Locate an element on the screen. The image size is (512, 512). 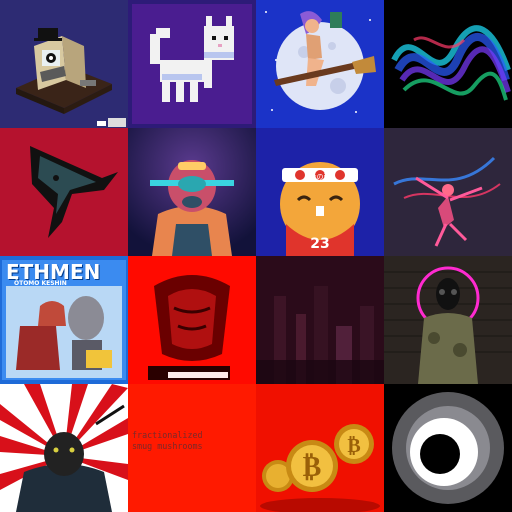
tile-astronaut-portrait is located at coordinates (192, 192).